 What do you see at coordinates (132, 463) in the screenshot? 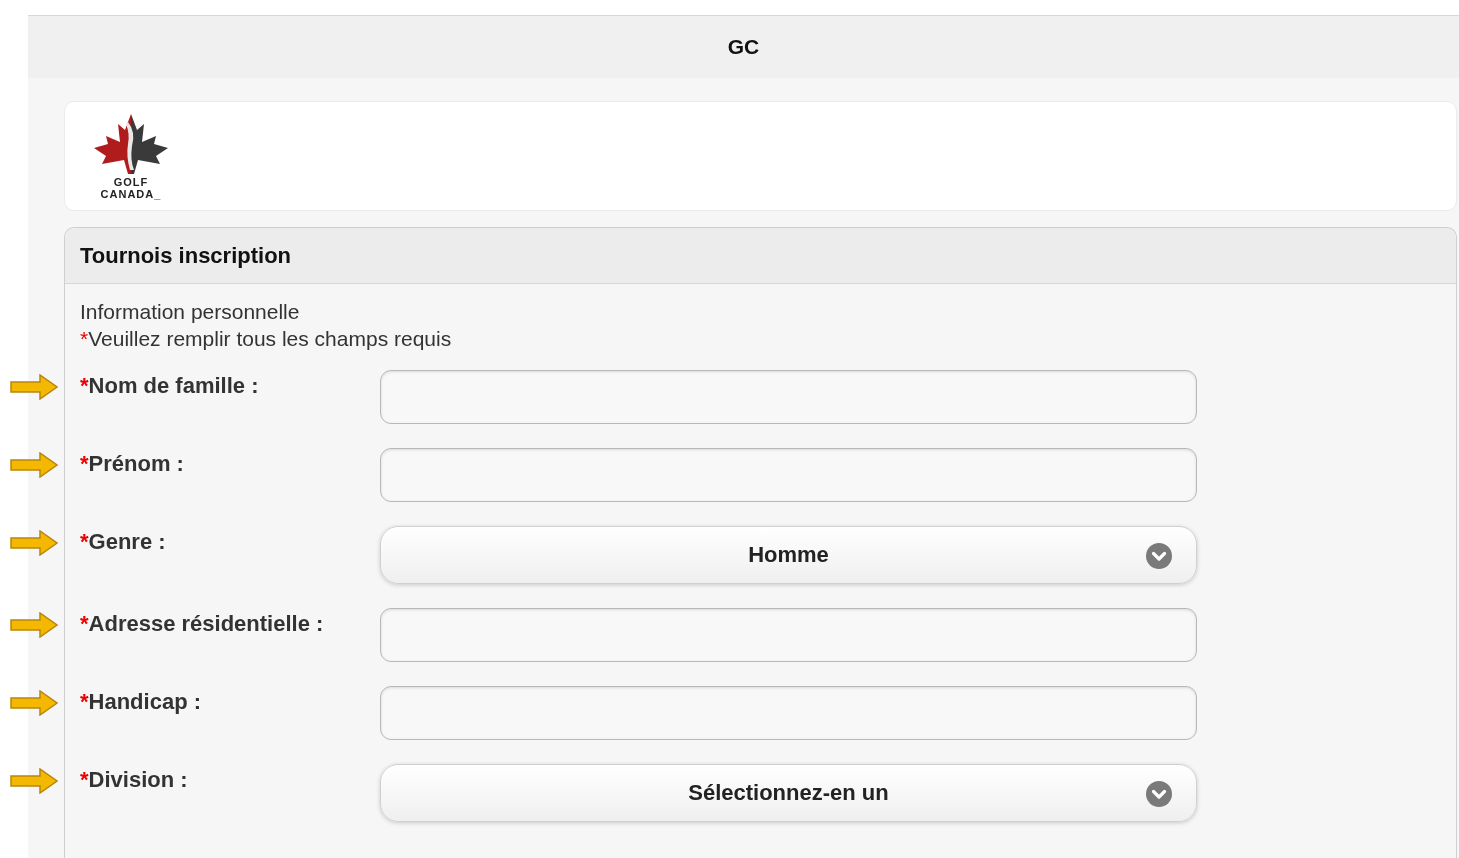
I see `field-label: *Prénom :` at bounding box center [132, 463].